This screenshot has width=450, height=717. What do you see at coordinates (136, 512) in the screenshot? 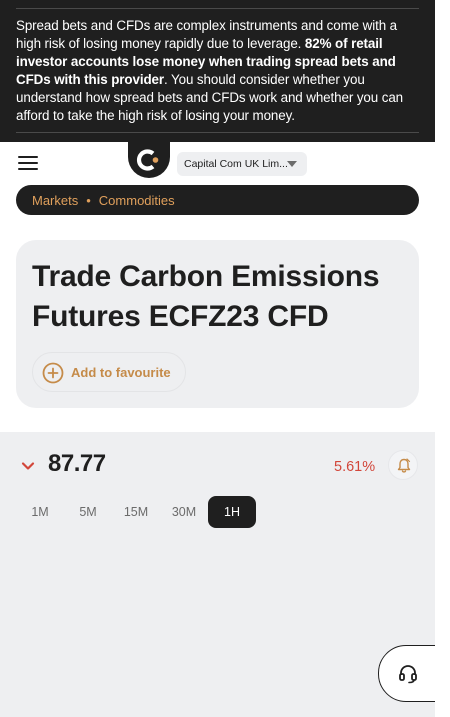
I see `timeframe-15m: 15M` at bounding box center [136, 512].